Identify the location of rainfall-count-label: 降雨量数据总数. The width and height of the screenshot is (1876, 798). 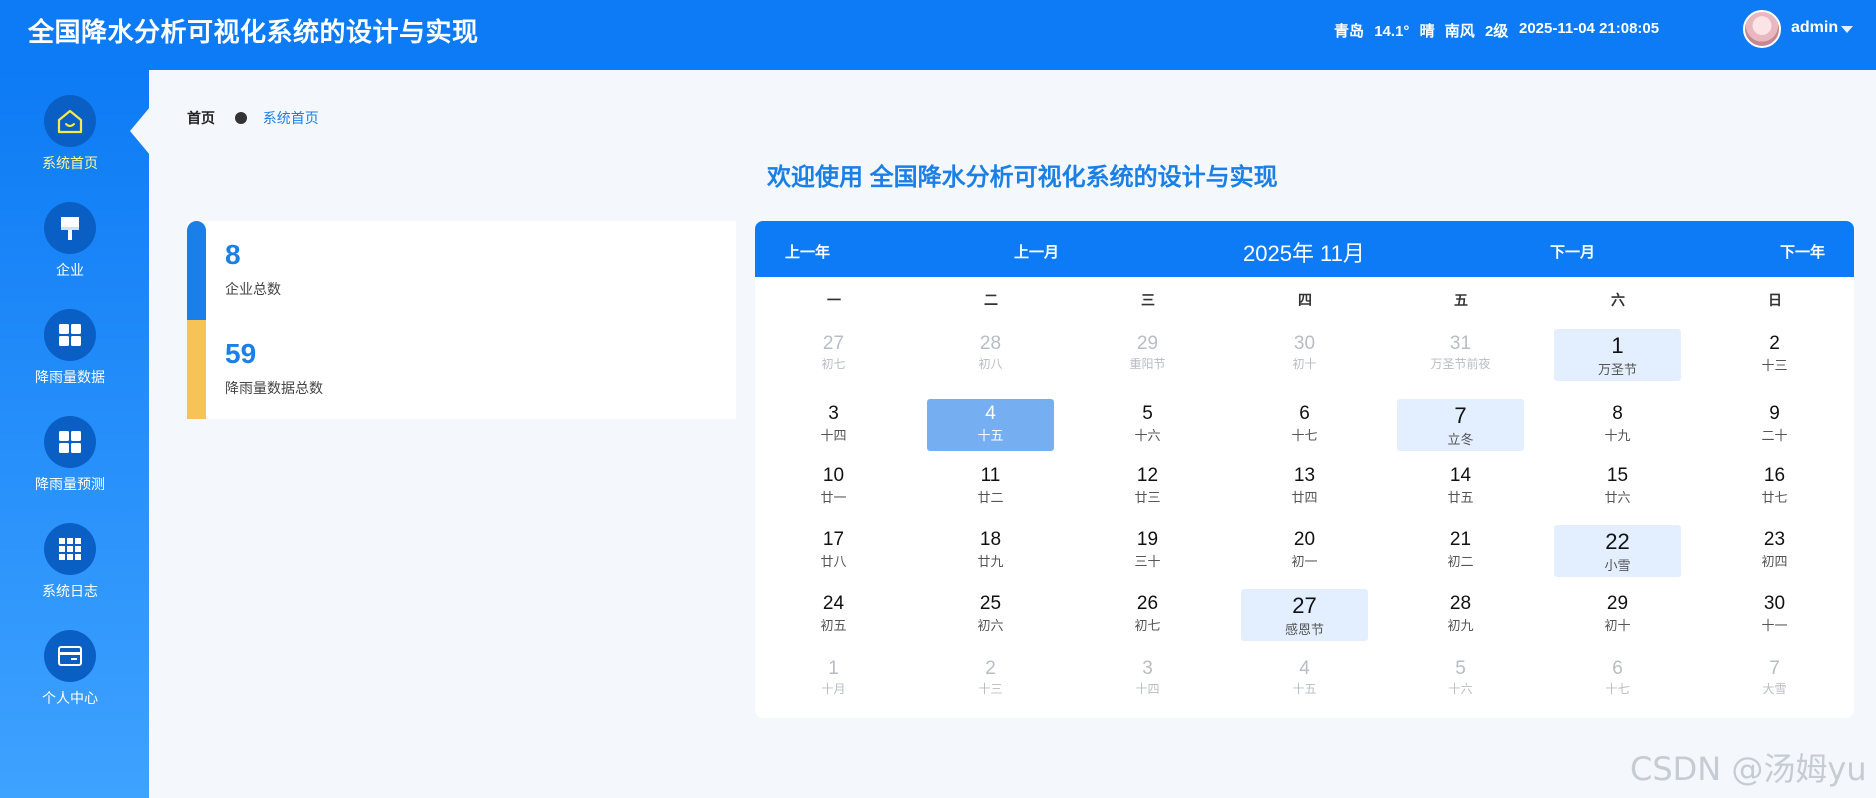
(274, 388).